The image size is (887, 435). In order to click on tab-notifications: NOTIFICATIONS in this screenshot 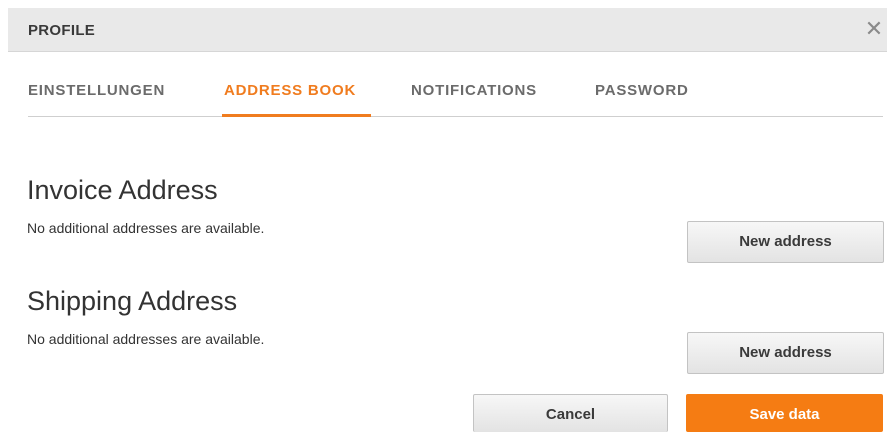, I will do `click(474, 90)`.